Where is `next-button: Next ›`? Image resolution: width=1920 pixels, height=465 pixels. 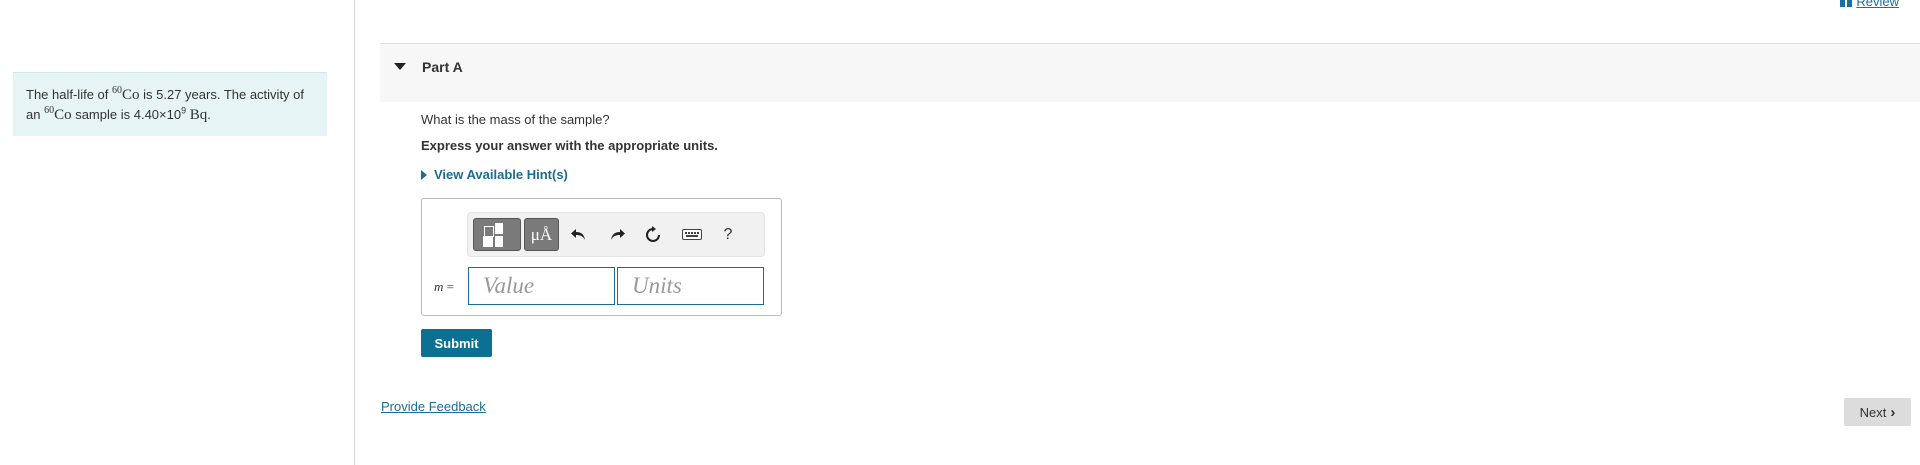 next-button: Next › is located at coordinates (1877, 412).